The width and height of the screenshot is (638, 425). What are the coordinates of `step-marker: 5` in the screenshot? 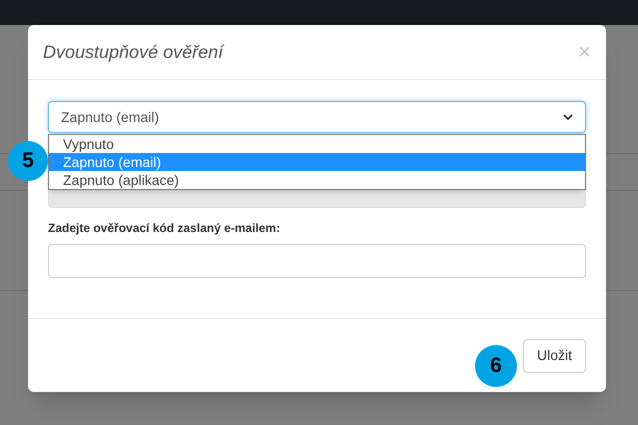 It's located at (28, 161).